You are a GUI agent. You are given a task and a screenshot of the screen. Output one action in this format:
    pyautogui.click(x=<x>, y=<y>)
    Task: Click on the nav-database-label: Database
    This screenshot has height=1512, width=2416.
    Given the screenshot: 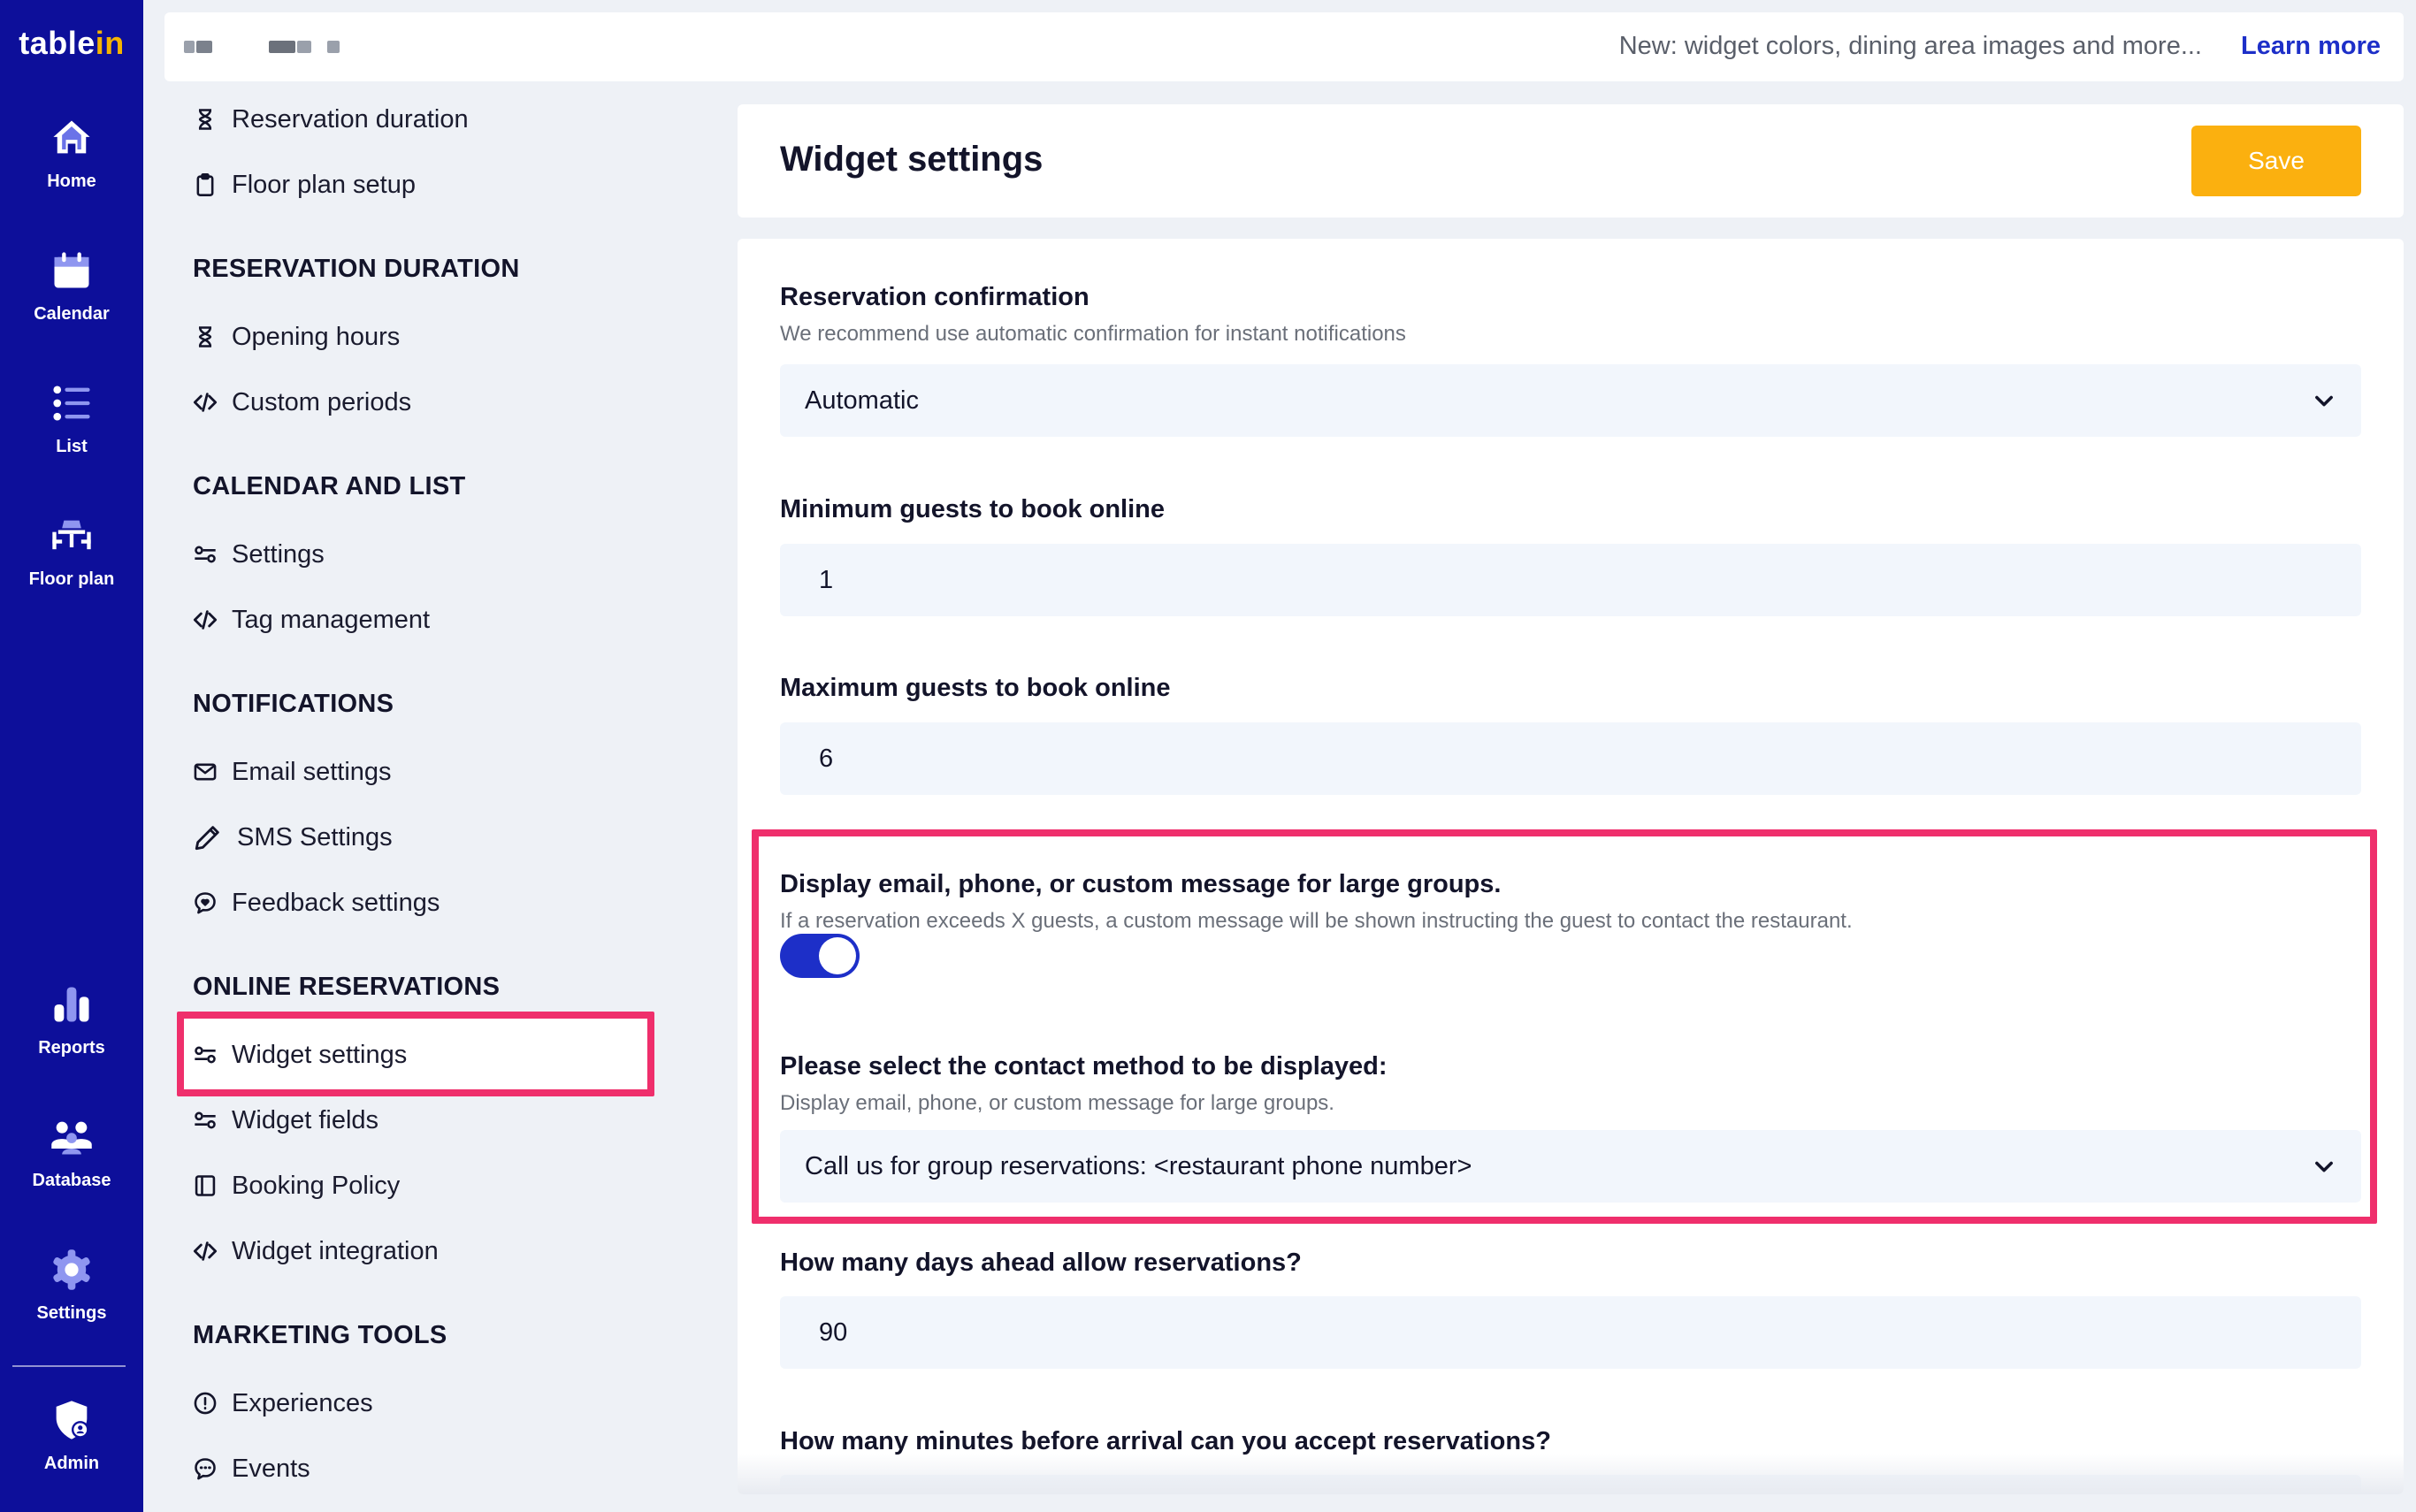 What is the action you would take?
    pyautogui.click(x=71, y=1180)
    